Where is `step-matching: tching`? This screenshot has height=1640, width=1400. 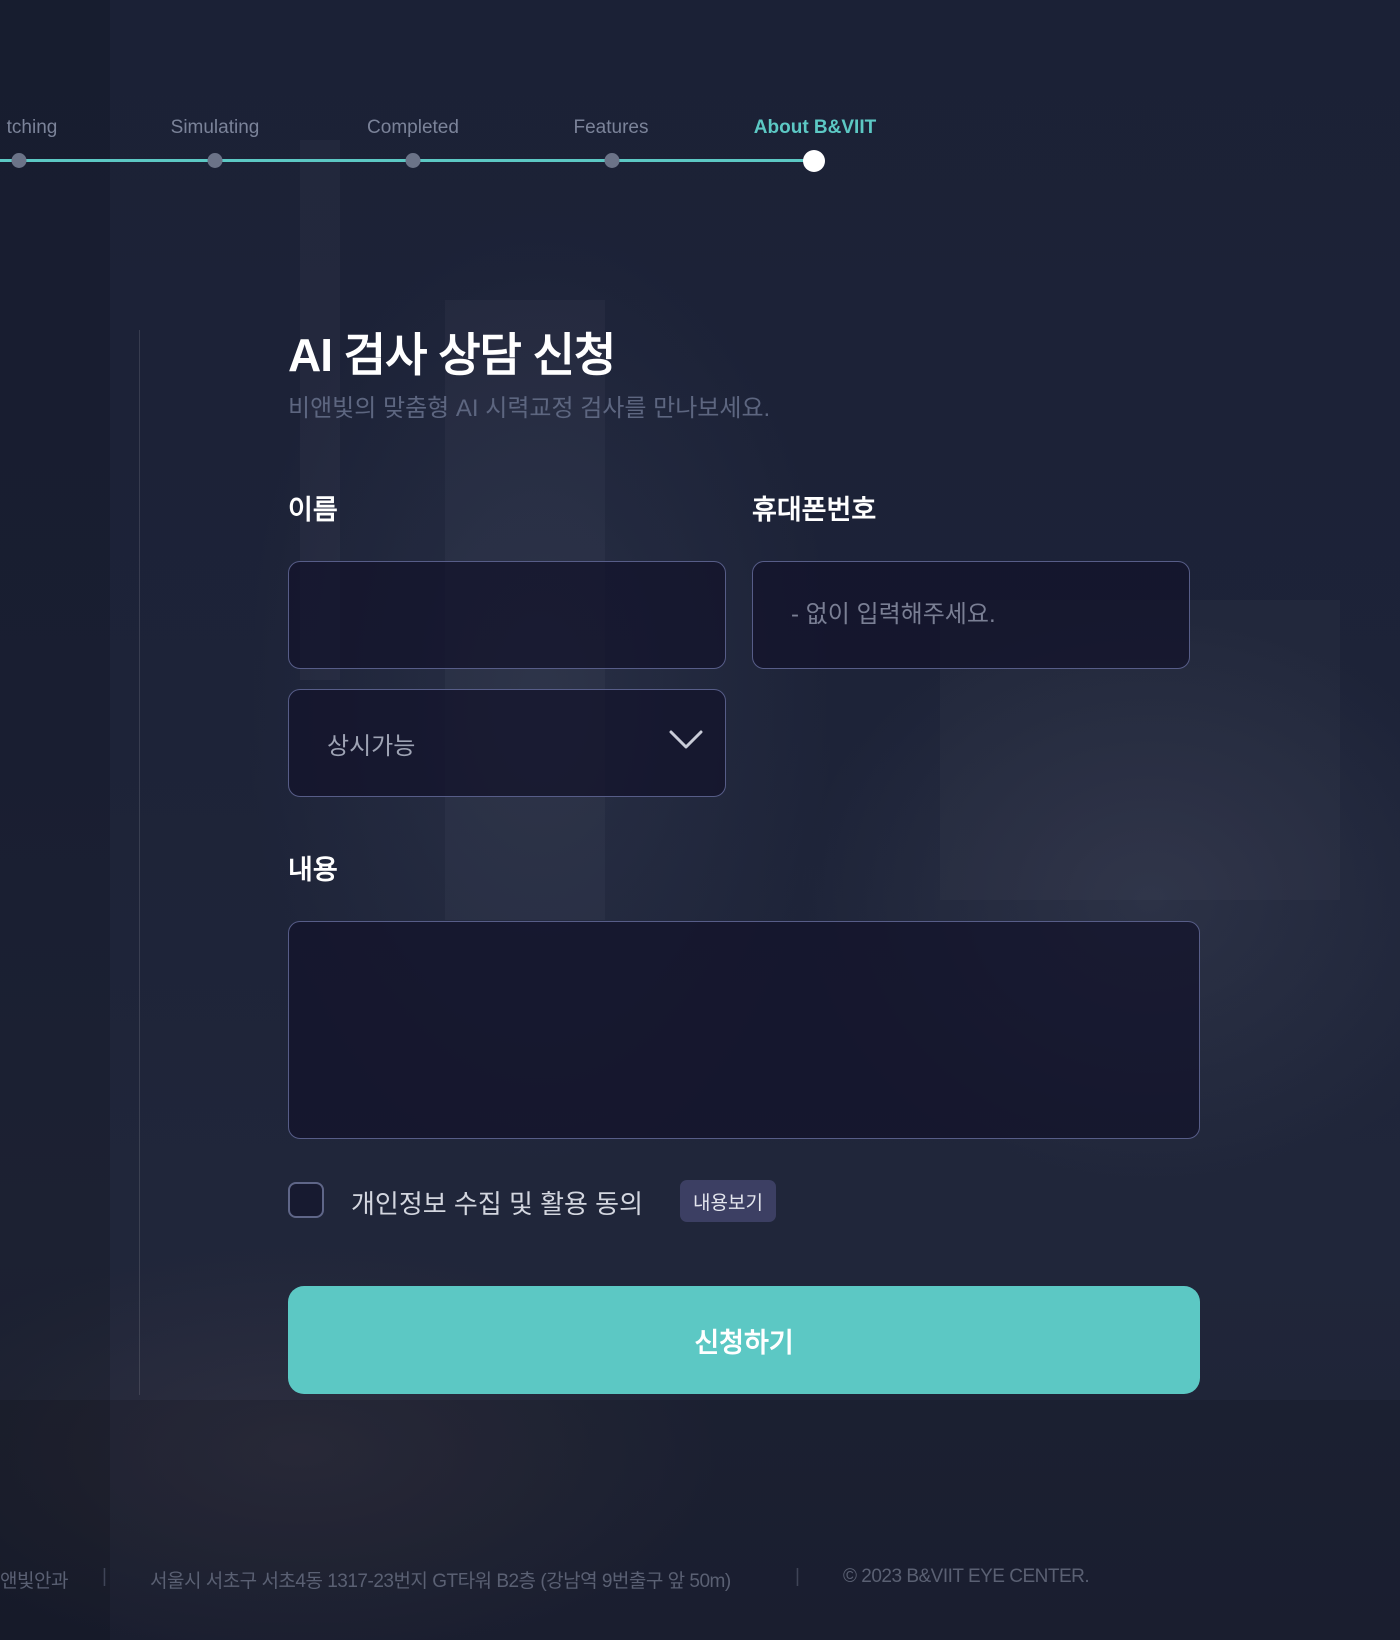
step-matching: tching is located at coordinates (32, 128).